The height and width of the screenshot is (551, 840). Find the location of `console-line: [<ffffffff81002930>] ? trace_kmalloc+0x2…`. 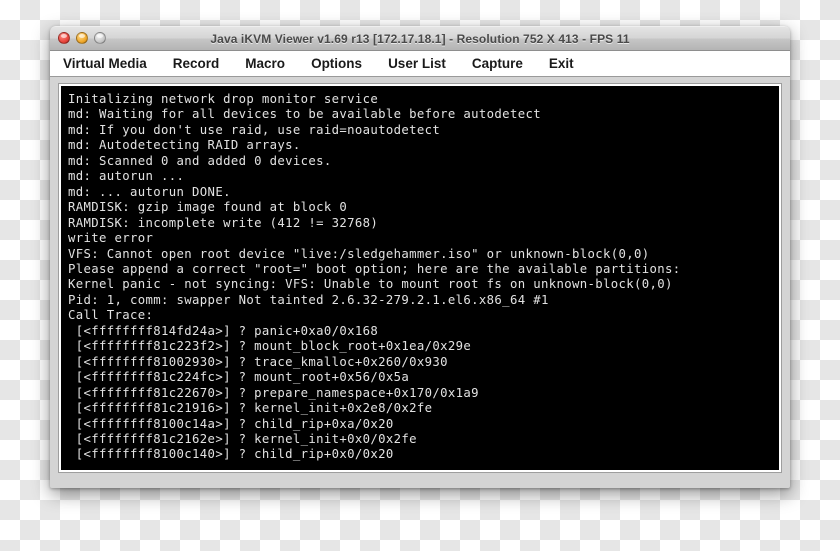

console-line: [<ffffffff81002930>] ? trace_kmalloc+0x2… is located at coordinates (258, 361).